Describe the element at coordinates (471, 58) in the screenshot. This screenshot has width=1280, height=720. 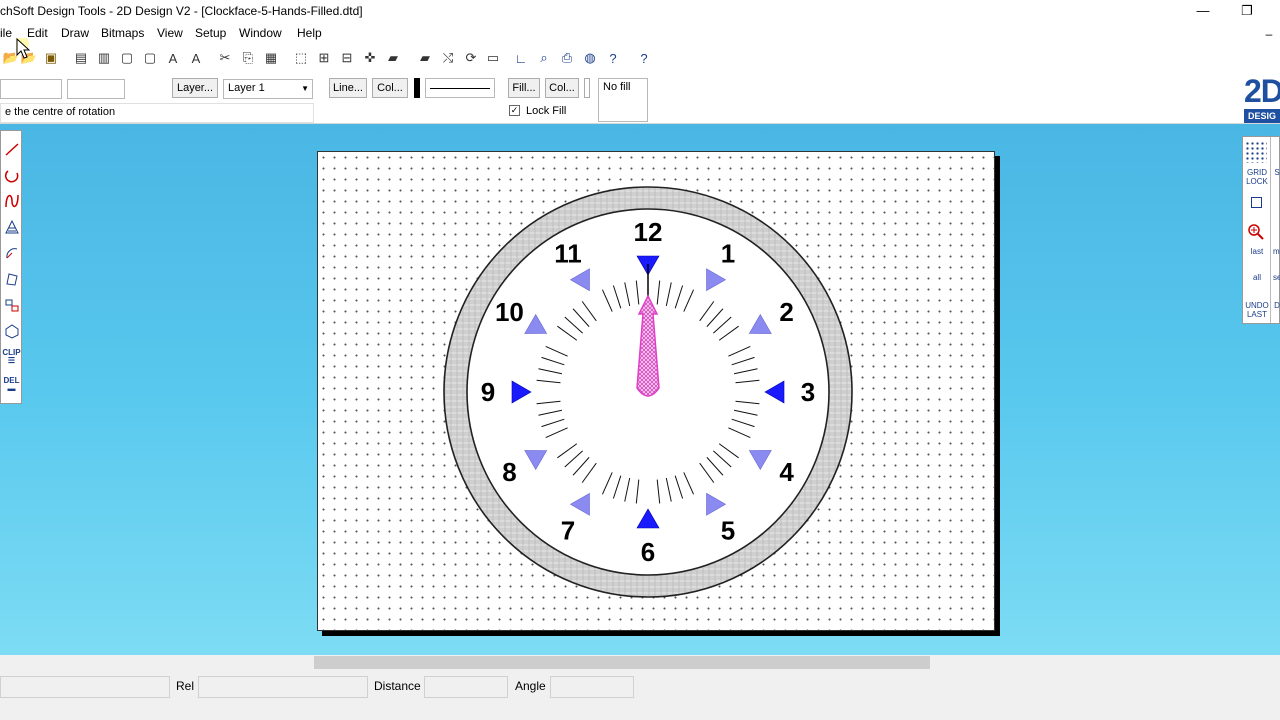
I see `rotate-icon: ⟳` at that location.